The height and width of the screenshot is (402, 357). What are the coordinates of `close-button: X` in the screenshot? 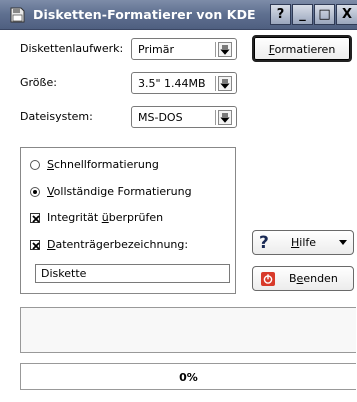 It's located at (346, 14).